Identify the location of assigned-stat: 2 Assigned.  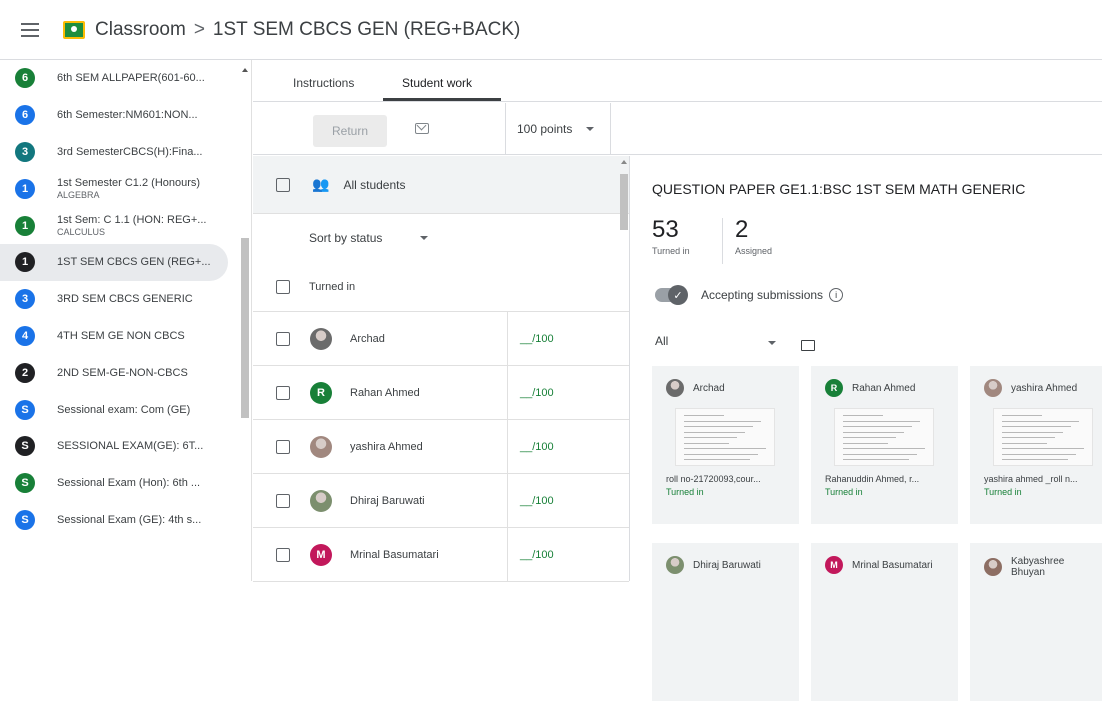
(753, 236).